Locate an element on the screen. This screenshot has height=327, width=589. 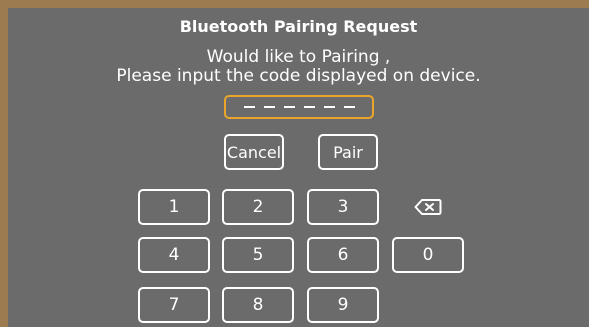
pair-button: Pair is located at coordinates (348, 152).